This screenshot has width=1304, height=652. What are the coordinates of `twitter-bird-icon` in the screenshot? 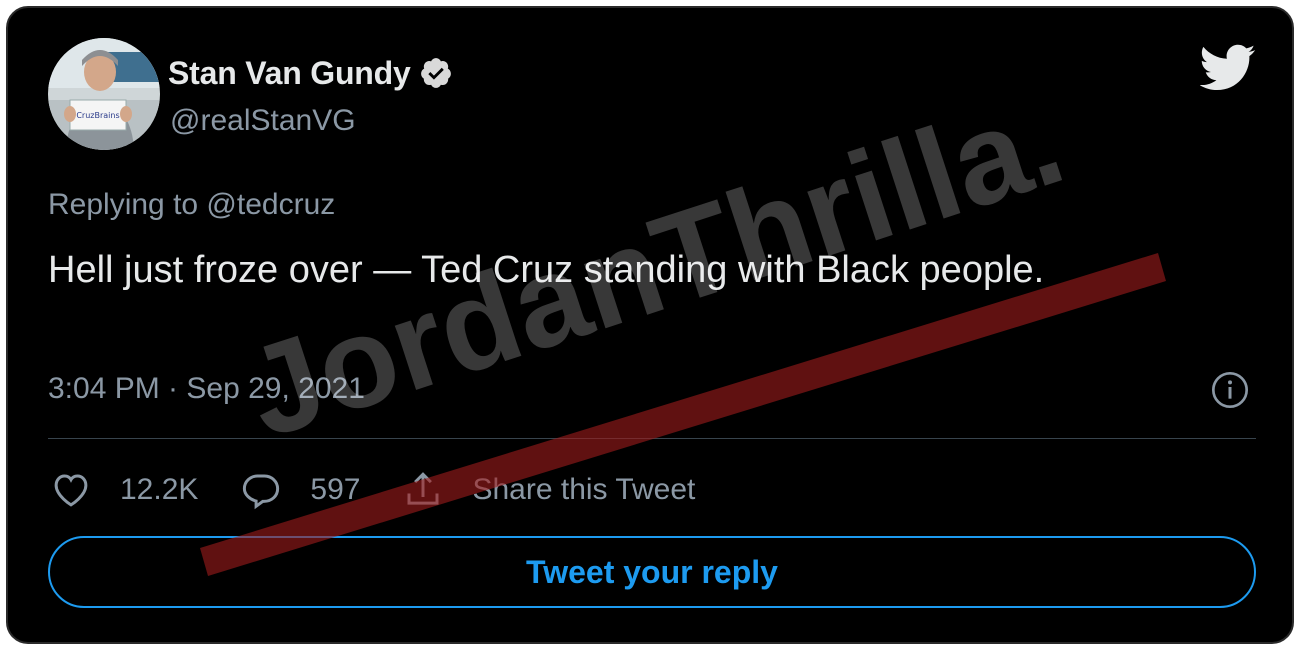 It's located at (1227, 68).